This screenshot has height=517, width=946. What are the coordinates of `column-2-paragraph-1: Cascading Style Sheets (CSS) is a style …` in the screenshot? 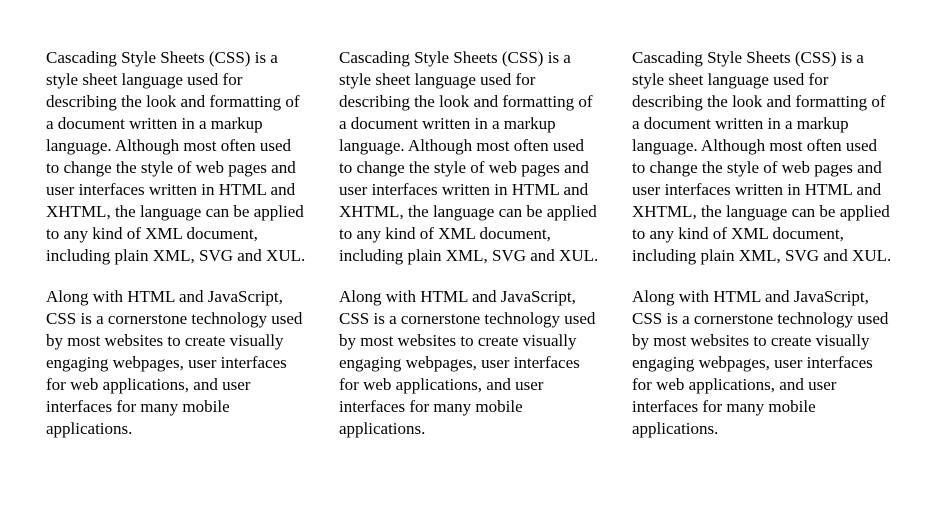 It's located at (469, 156).